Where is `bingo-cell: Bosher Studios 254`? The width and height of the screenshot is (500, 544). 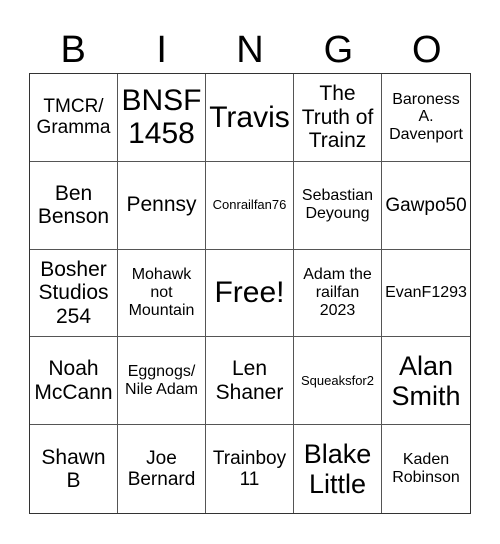
bingo-cell: Bosher Studios 254 is located at coordinates (74, 293).